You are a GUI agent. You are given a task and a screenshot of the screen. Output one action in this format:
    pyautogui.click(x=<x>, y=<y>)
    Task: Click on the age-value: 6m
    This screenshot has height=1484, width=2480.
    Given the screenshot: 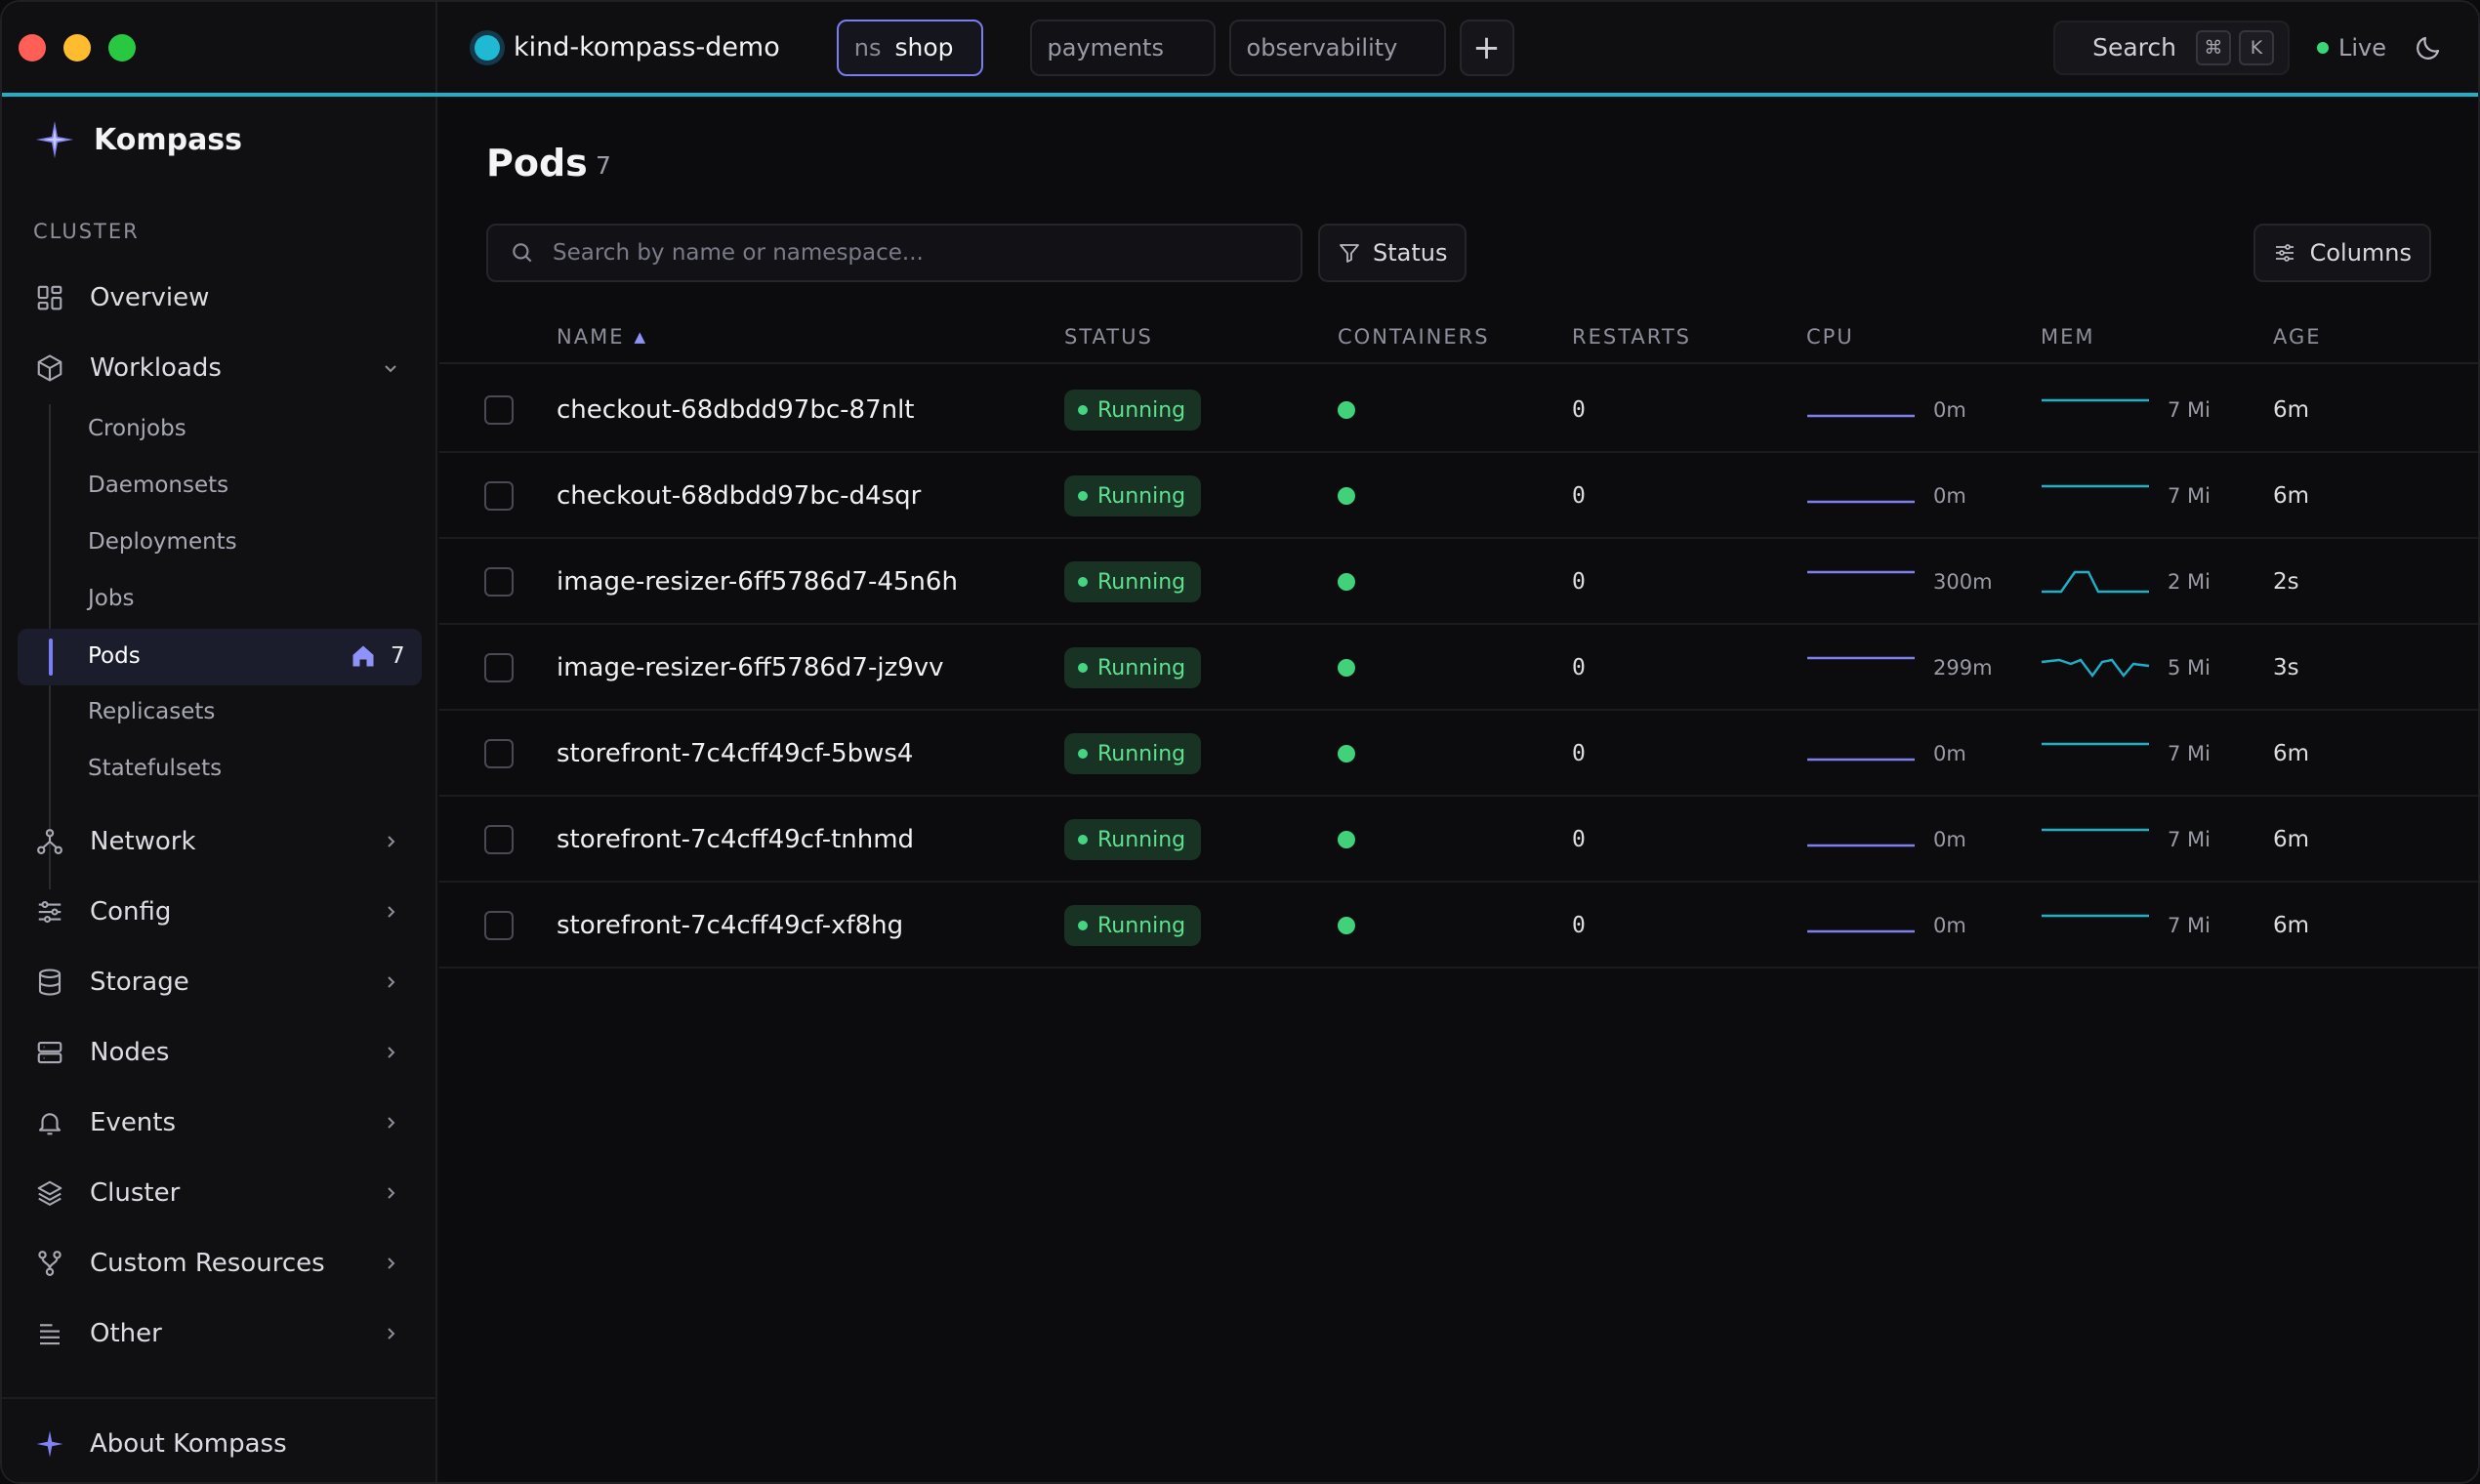 What is the action you would take?
    pyautogui.click(x=2291, y=840)
    